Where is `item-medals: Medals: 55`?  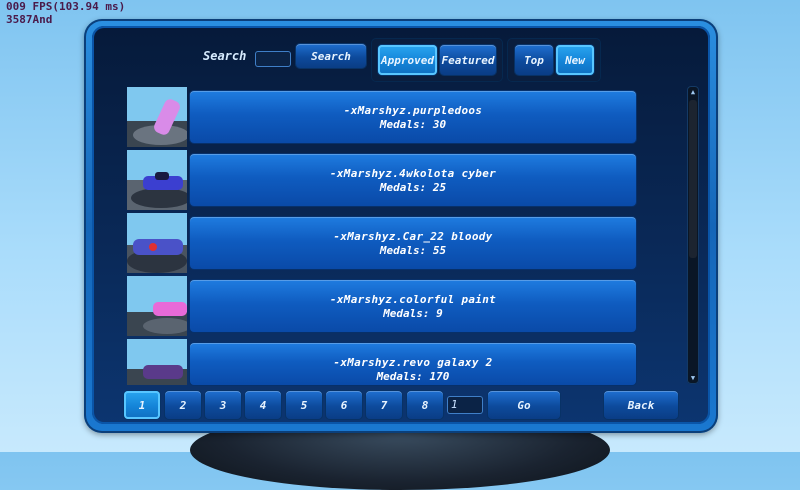
item-medals: Medals: 55 is located at coordinates (413, 250).